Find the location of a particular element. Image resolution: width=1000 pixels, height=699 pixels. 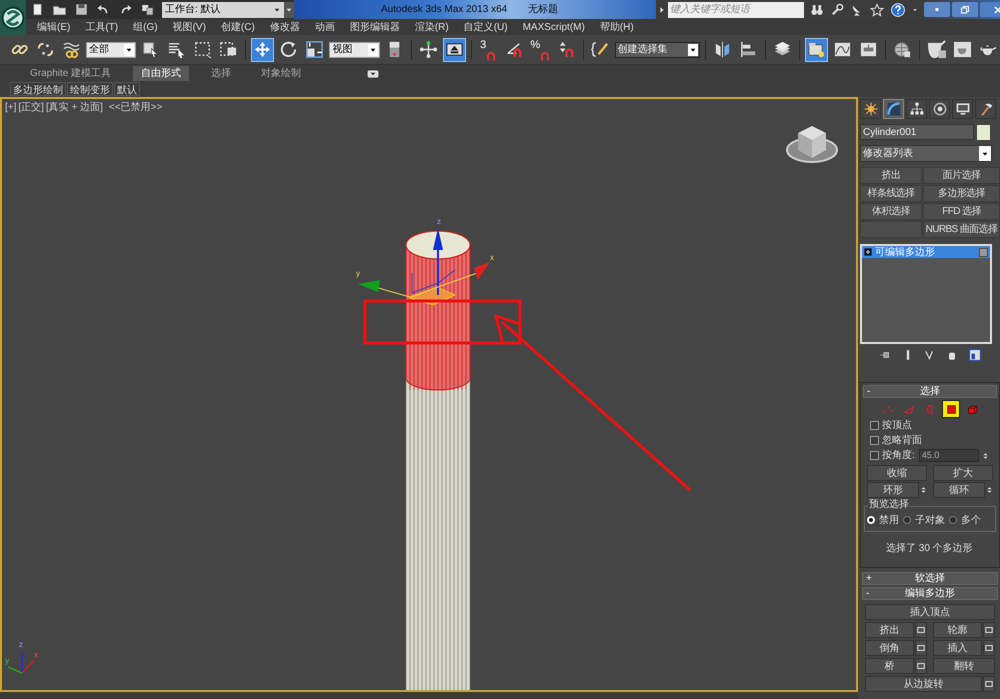

modify-tab is located at coordinates (893, 109).